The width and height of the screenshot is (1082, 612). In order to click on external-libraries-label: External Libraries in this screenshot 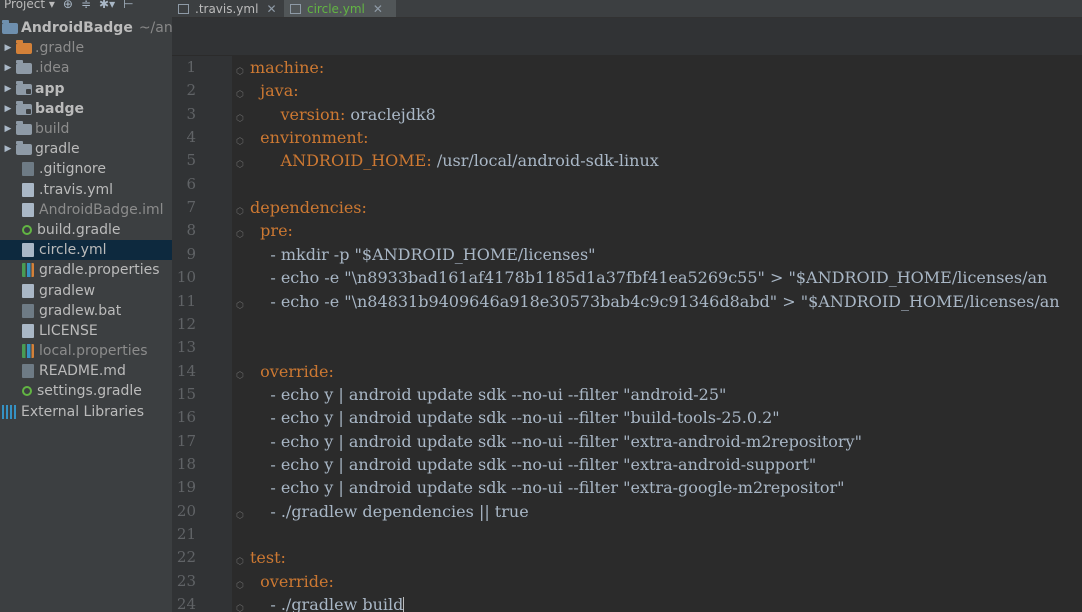, I will do `click(82, 411)`.